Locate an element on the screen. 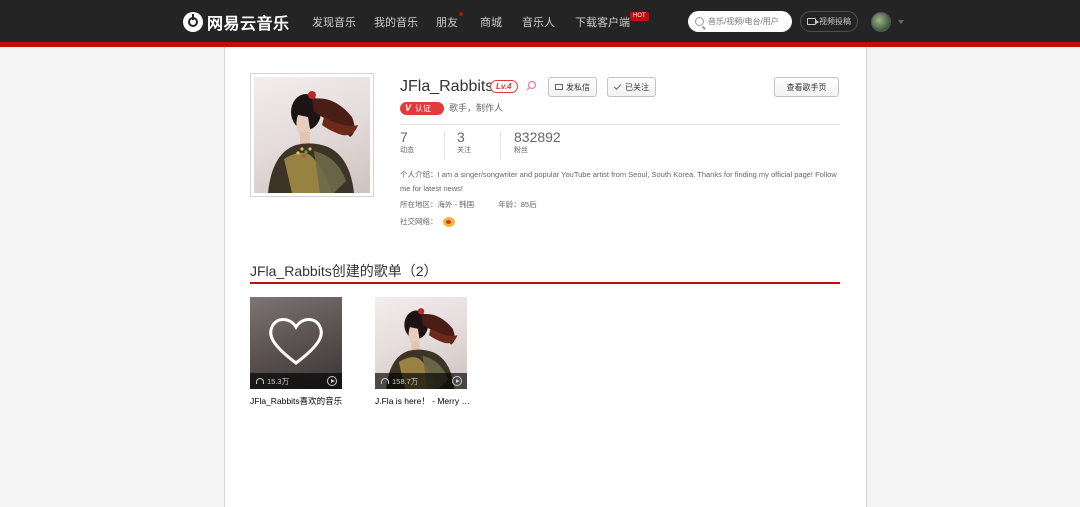  playlist-name: JFla_Rabbits喜欢的音乐 is located at coordinates (298, 401).